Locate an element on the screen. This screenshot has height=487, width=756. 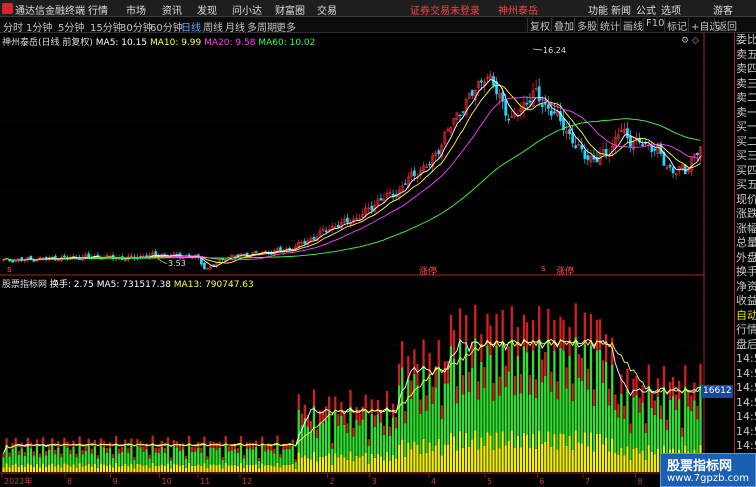
side-panel-item: 收益 is located at coordinates (745, 301).